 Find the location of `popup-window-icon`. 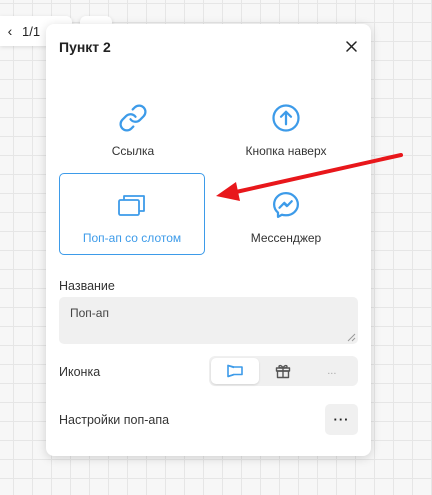

popup-window-icon is located at coordinates (131, 205).